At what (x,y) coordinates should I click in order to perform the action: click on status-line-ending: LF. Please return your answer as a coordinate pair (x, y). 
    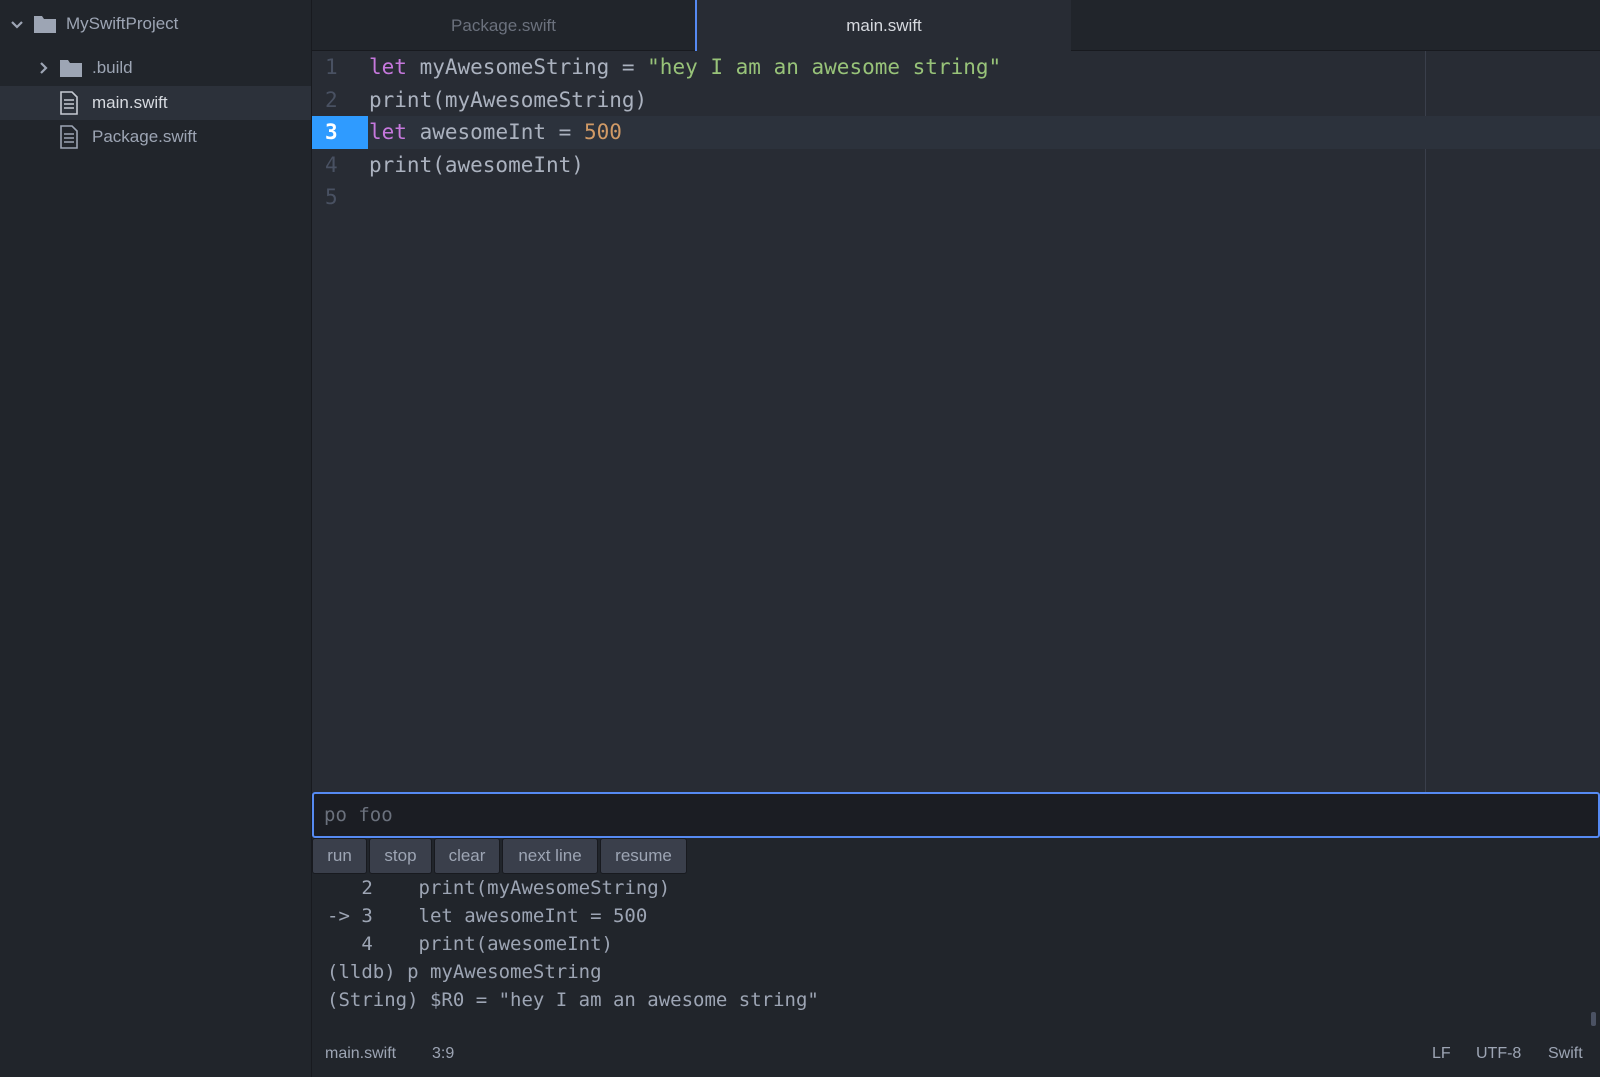
    Looking at the image, I should click on (1441, 1054).